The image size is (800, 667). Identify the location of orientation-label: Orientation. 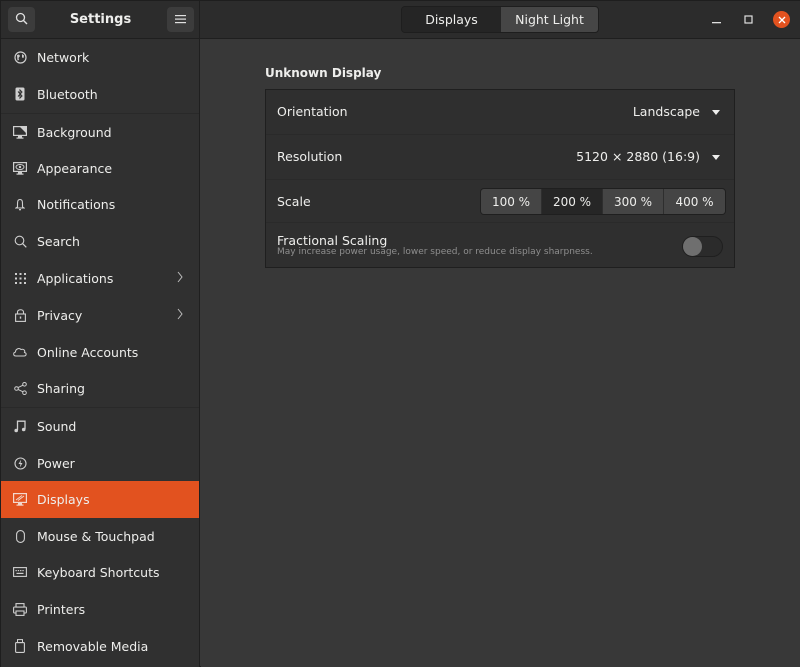
(312, 111).